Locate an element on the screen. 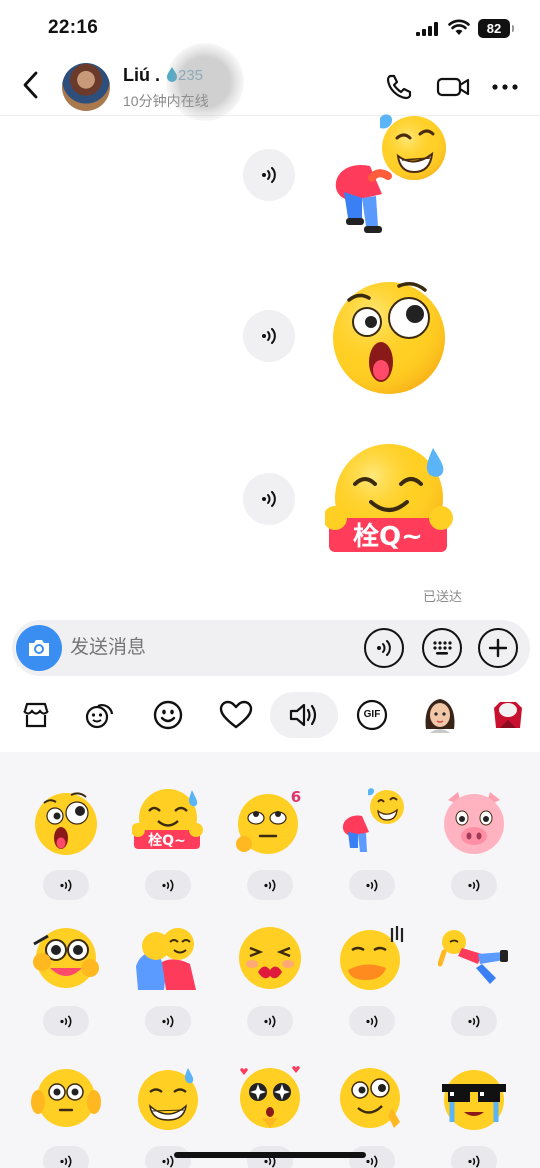  grid-sticker-fangirl is located at coordinates (66, 979).